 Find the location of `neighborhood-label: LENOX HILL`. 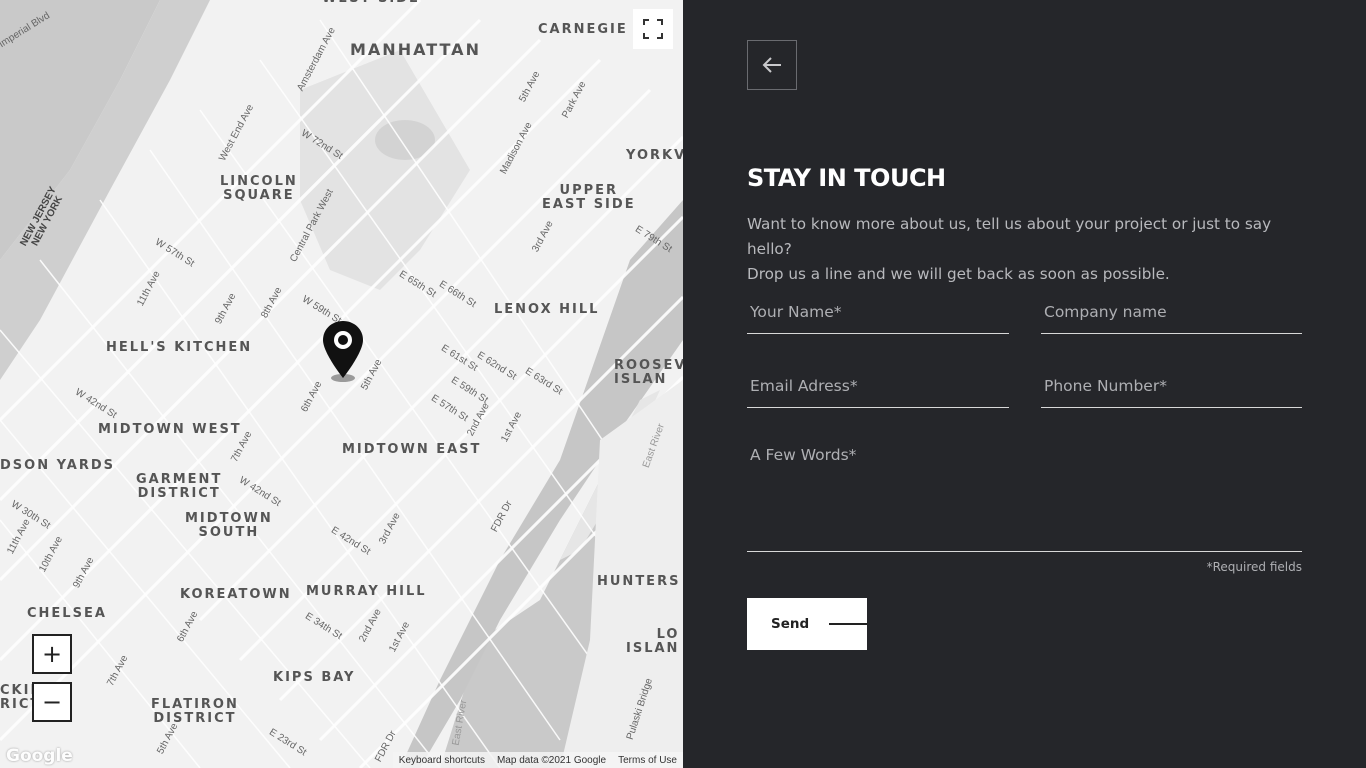

neighborhood-label: LENOX HILL is located at coordinates (547, 309).